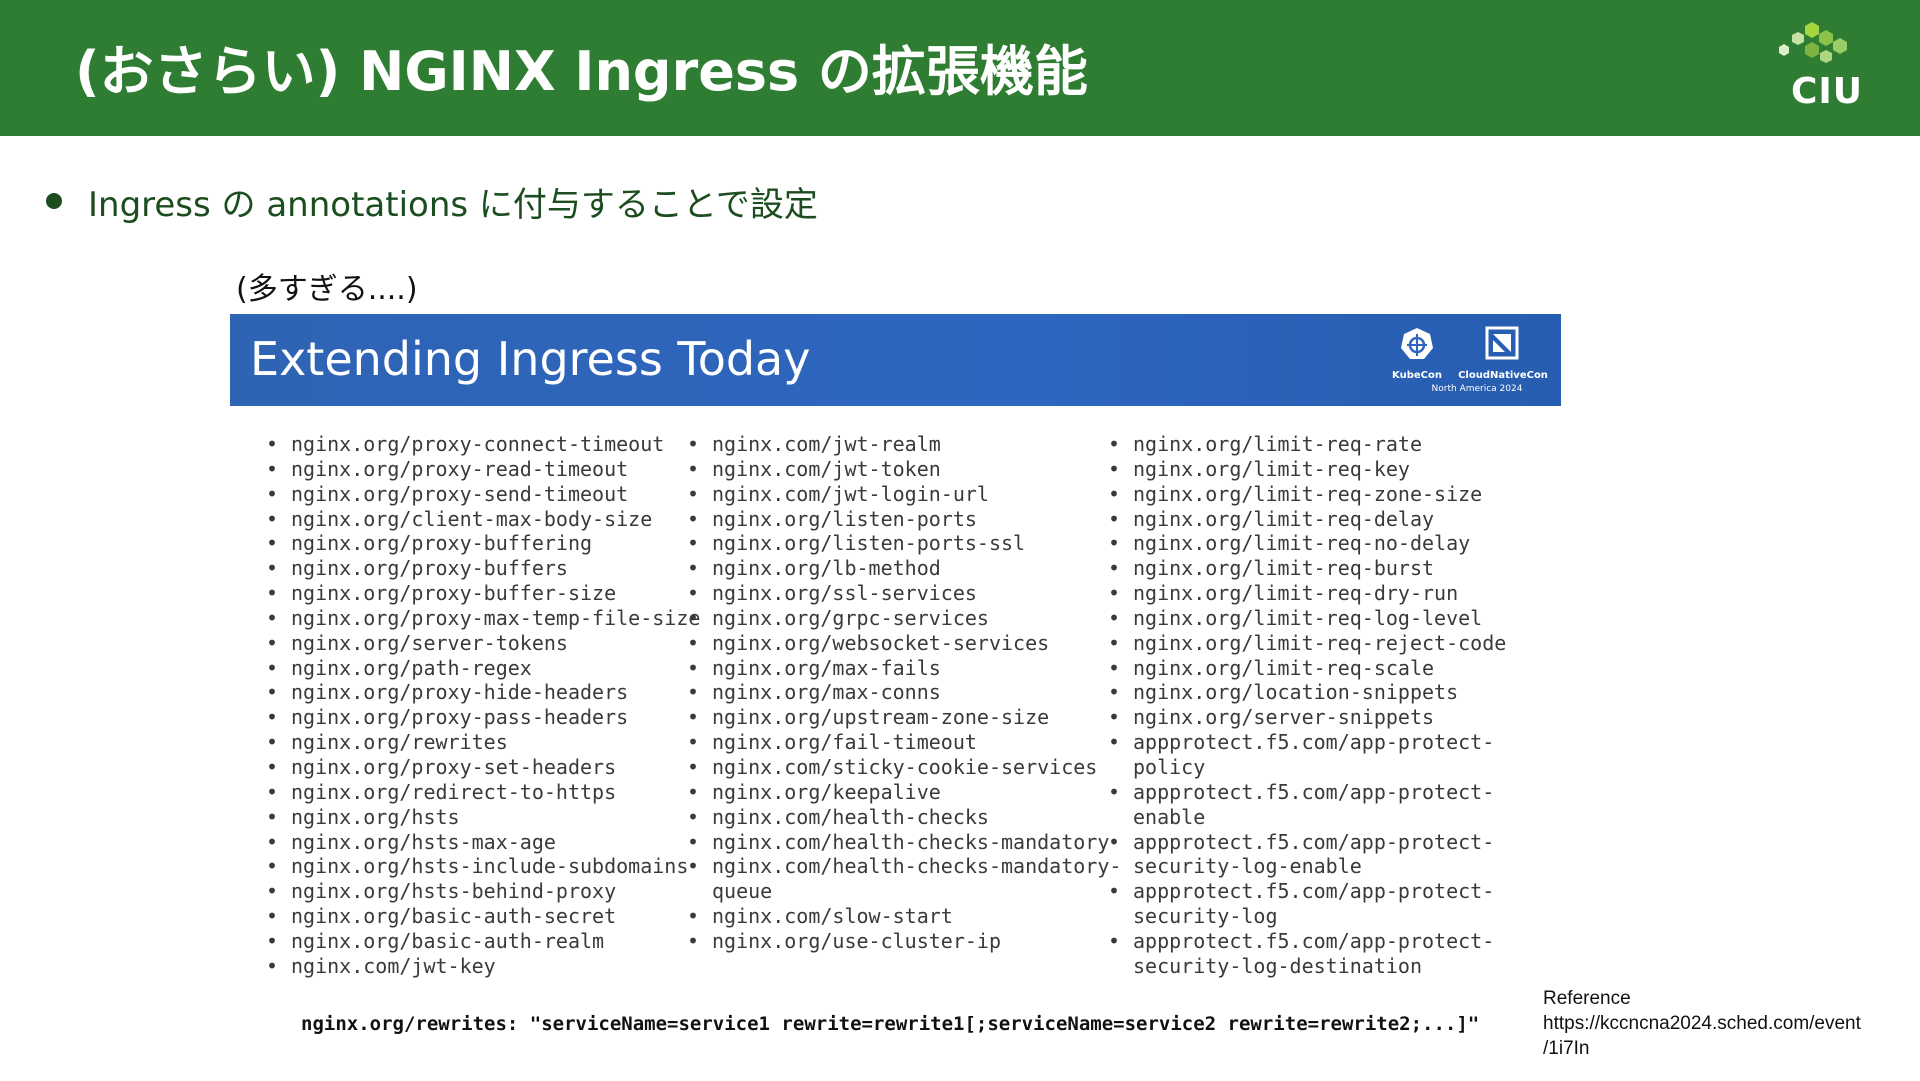 The height and width of the screenshot is (1081, 1920). What do you see at coordinates (904, 717) in the screenshot?
I see `annotation-item: nginx.org/upstream-zone-size` at bounding box center [904, 717].